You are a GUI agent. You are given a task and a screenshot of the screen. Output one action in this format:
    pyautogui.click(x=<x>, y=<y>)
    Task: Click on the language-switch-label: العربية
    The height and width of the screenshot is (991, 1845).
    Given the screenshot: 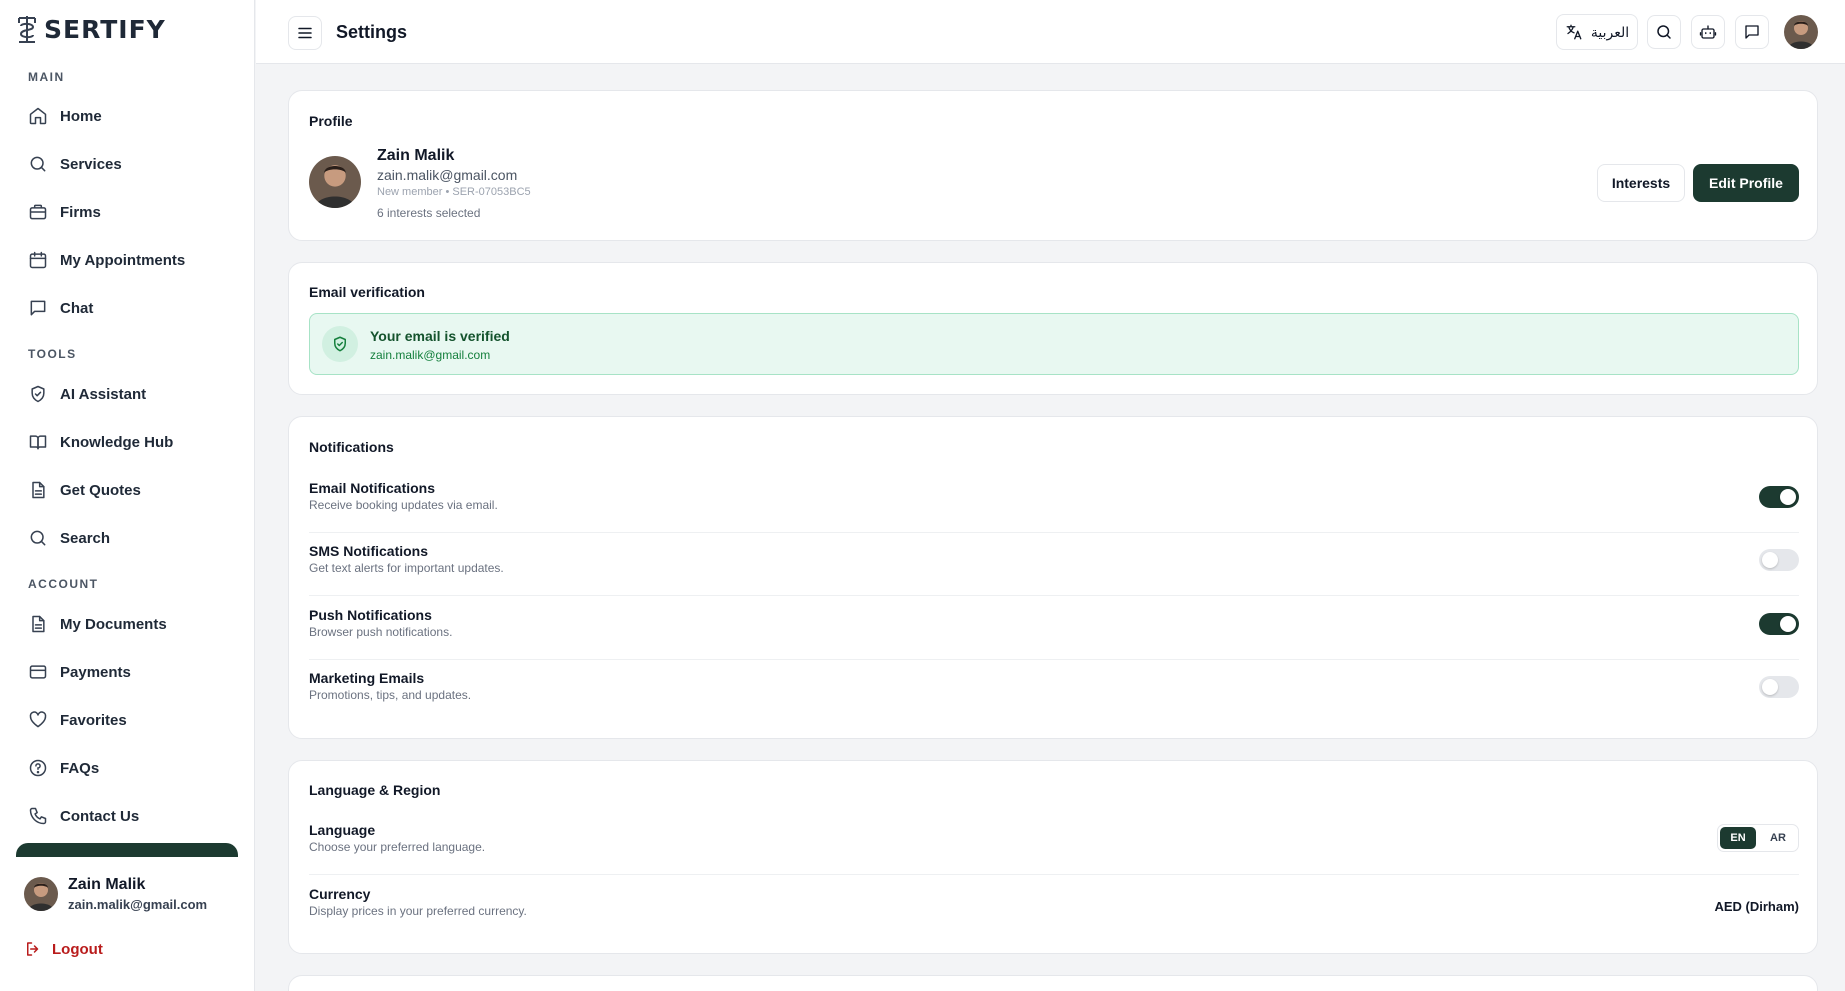 What is the action you would take?
    pyautogui.click(x=1610, y=31)
    